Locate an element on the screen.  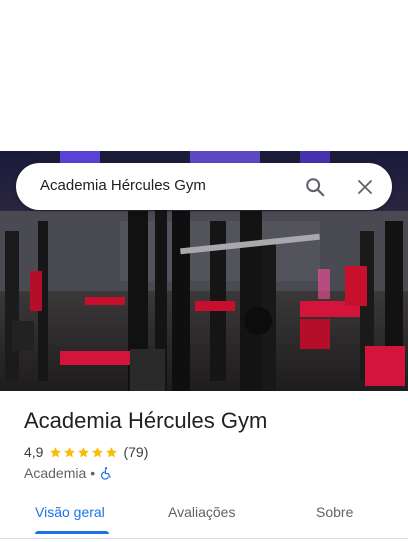
tab-reviews: Avaliações is located at coordinates (201, 512).